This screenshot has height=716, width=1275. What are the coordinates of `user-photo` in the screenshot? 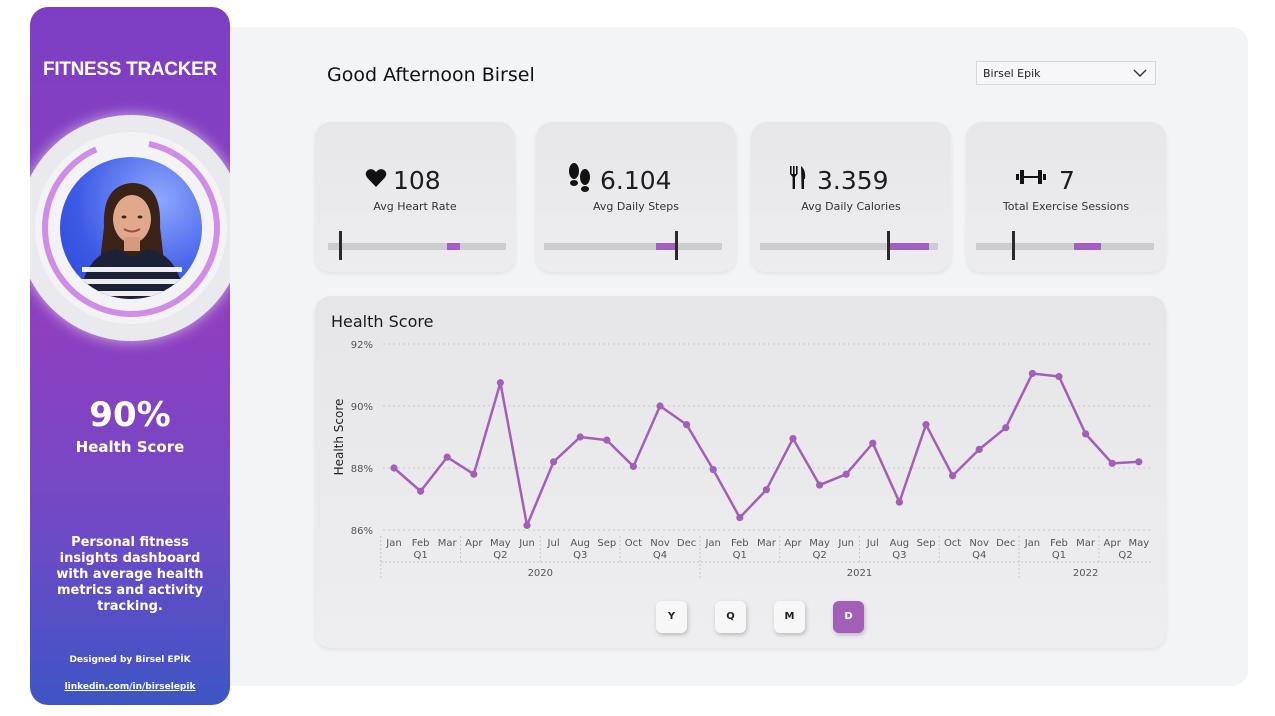 It's located at (132, 241).